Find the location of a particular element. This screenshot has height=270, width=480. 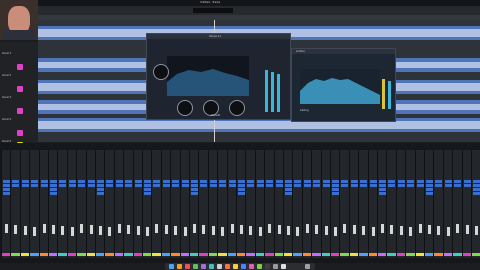

module-spectrum is located at coordinates (208, 76).